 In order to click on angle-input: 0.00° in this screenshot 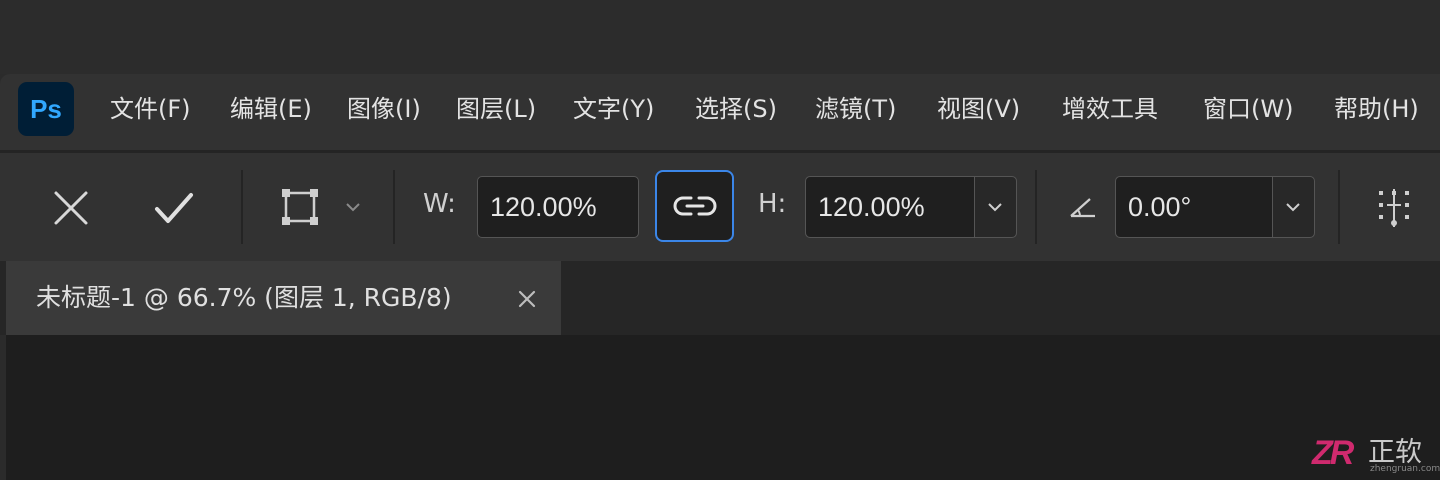, I will do `click(1194, 207)`.